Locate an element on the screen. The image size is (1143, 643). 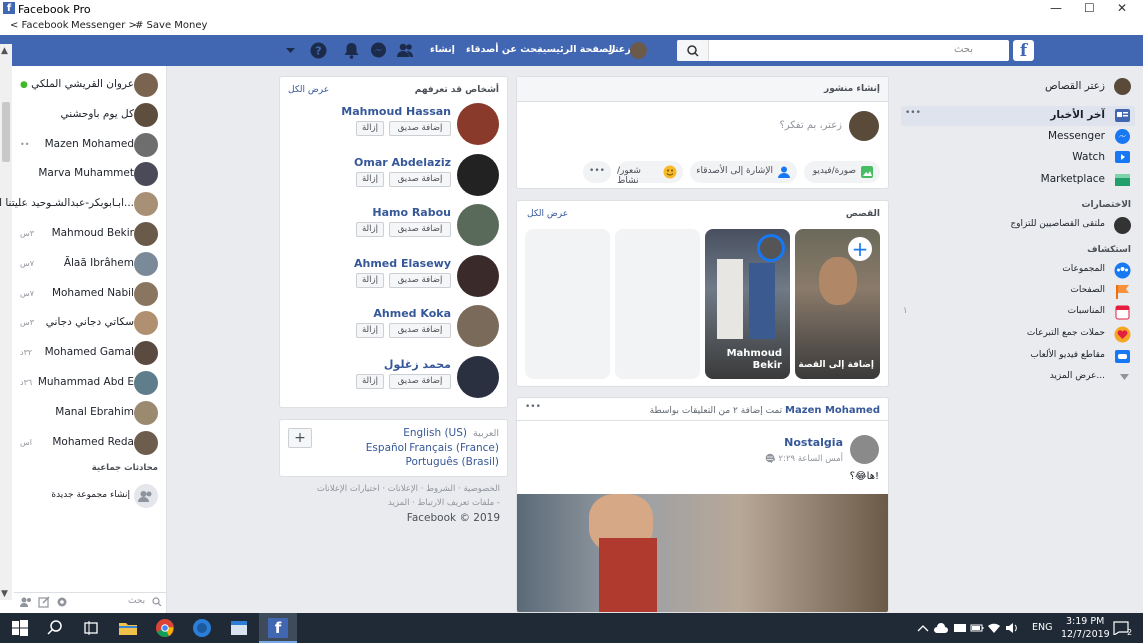
file-explorer-icon is located at coordinates (128, 628).